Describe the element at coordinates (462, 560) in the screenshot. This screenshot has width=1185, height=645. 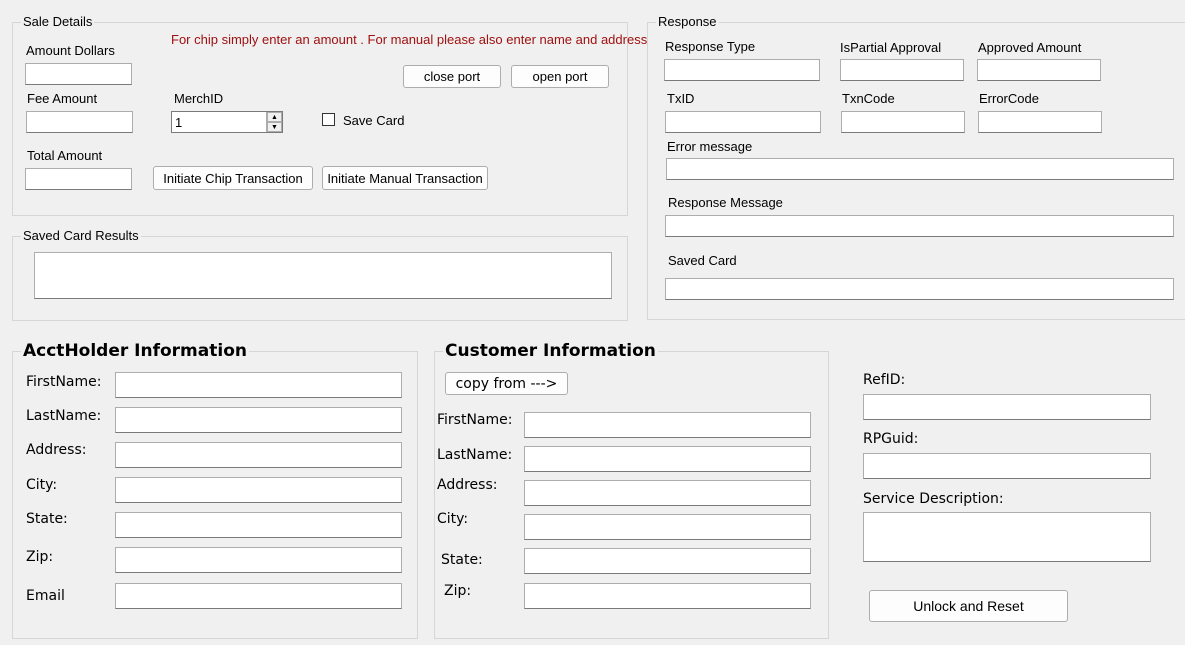
I see `cust-state-label: State:` at that location.